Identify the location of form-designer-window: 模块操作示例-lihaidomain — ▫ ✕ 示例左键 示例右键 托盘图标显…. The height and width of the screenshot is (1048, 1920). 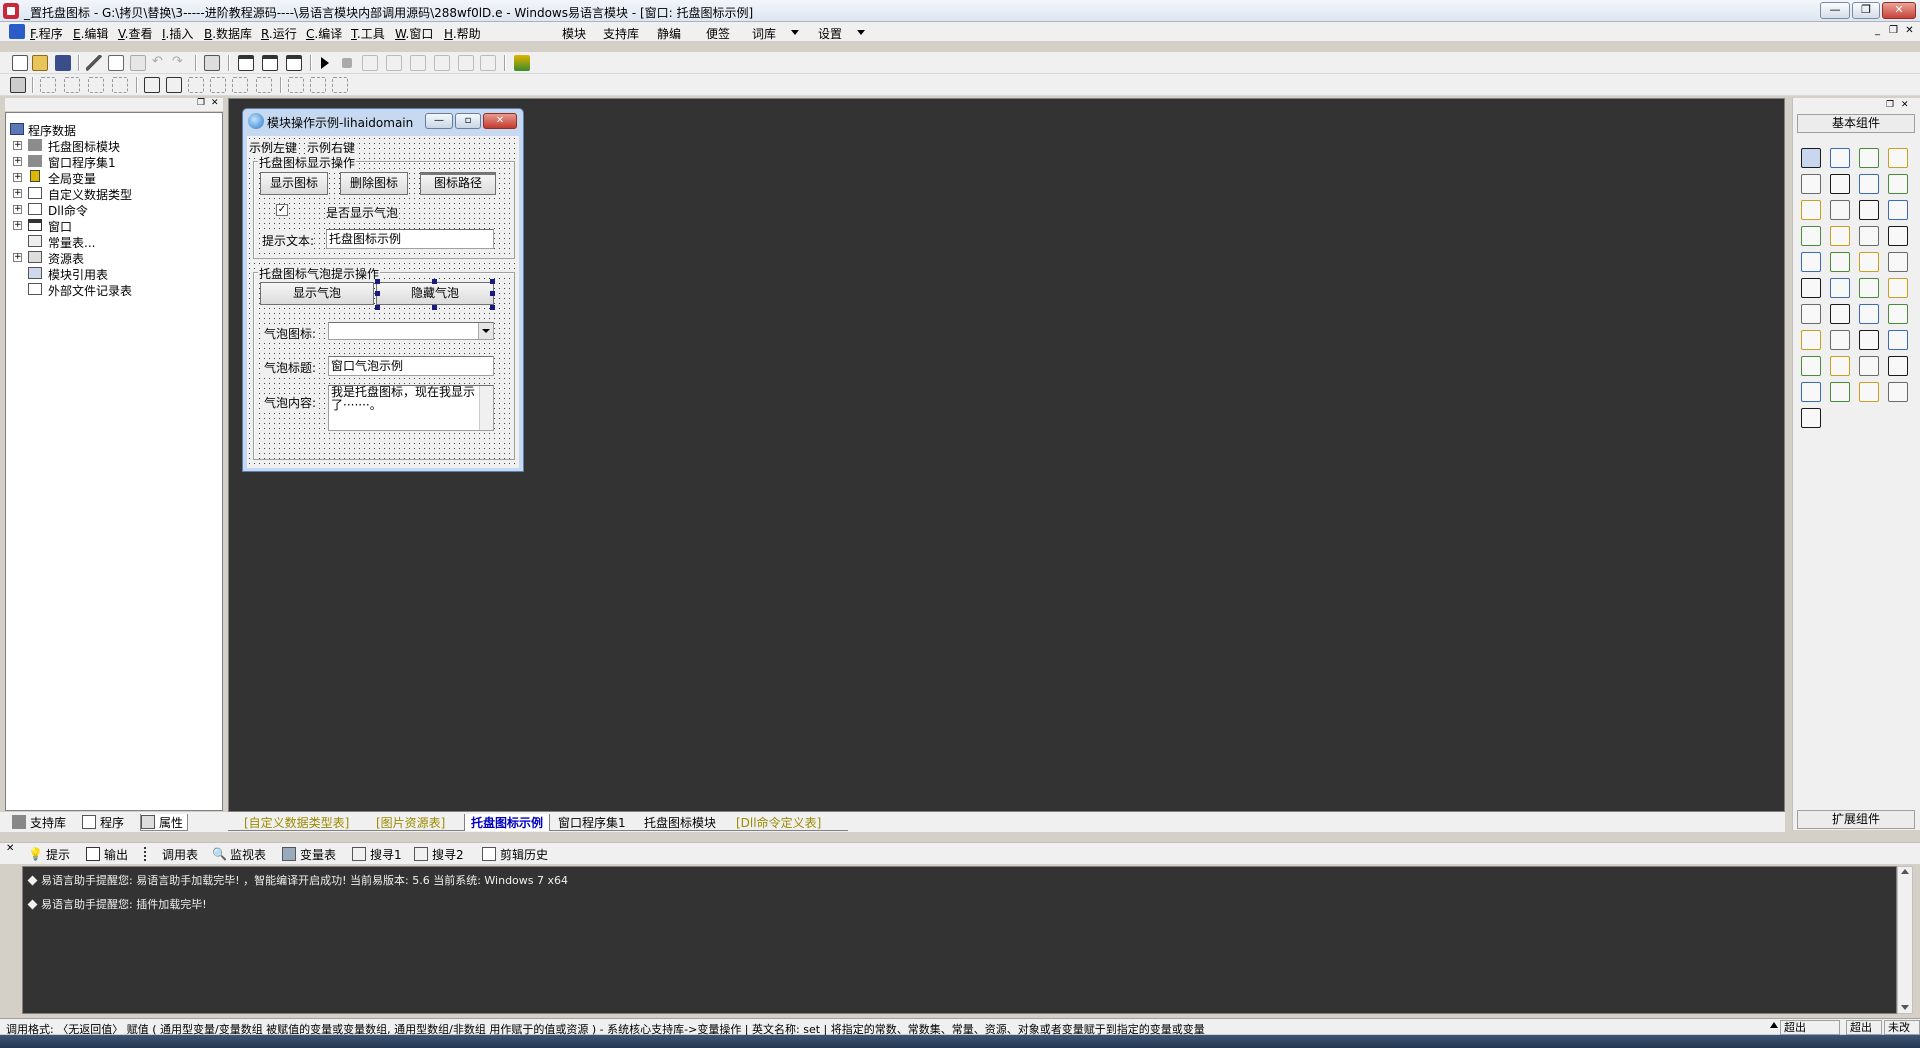
(383, 290).